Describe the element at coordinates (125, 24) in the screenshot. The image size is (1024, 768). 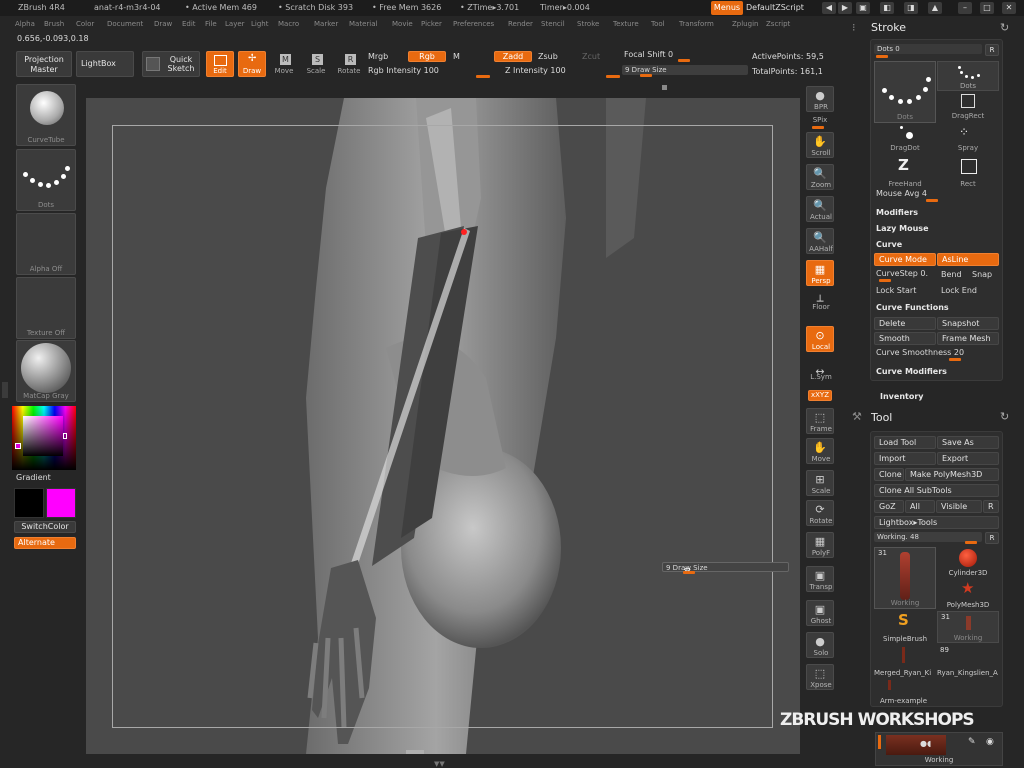
I see `menu-document: Document` at that location.